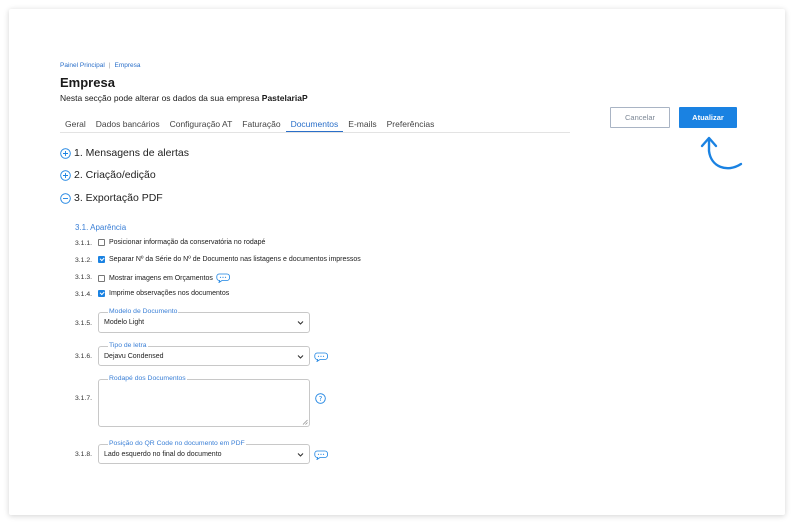 The height and width of the screenshot is (529, 800). Describe the element at coordinates (84, 454) in the screenshot. I see `field-number: 3.1.8.` at that location.